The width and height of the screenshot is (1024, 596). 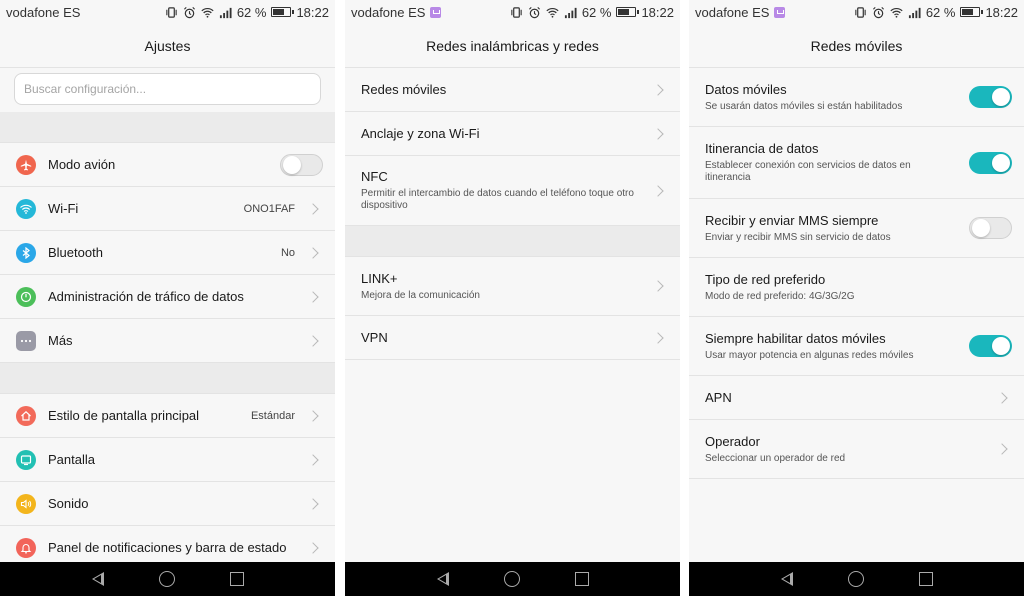 I want to click on wifi-icon, so click(x=26, y=208).